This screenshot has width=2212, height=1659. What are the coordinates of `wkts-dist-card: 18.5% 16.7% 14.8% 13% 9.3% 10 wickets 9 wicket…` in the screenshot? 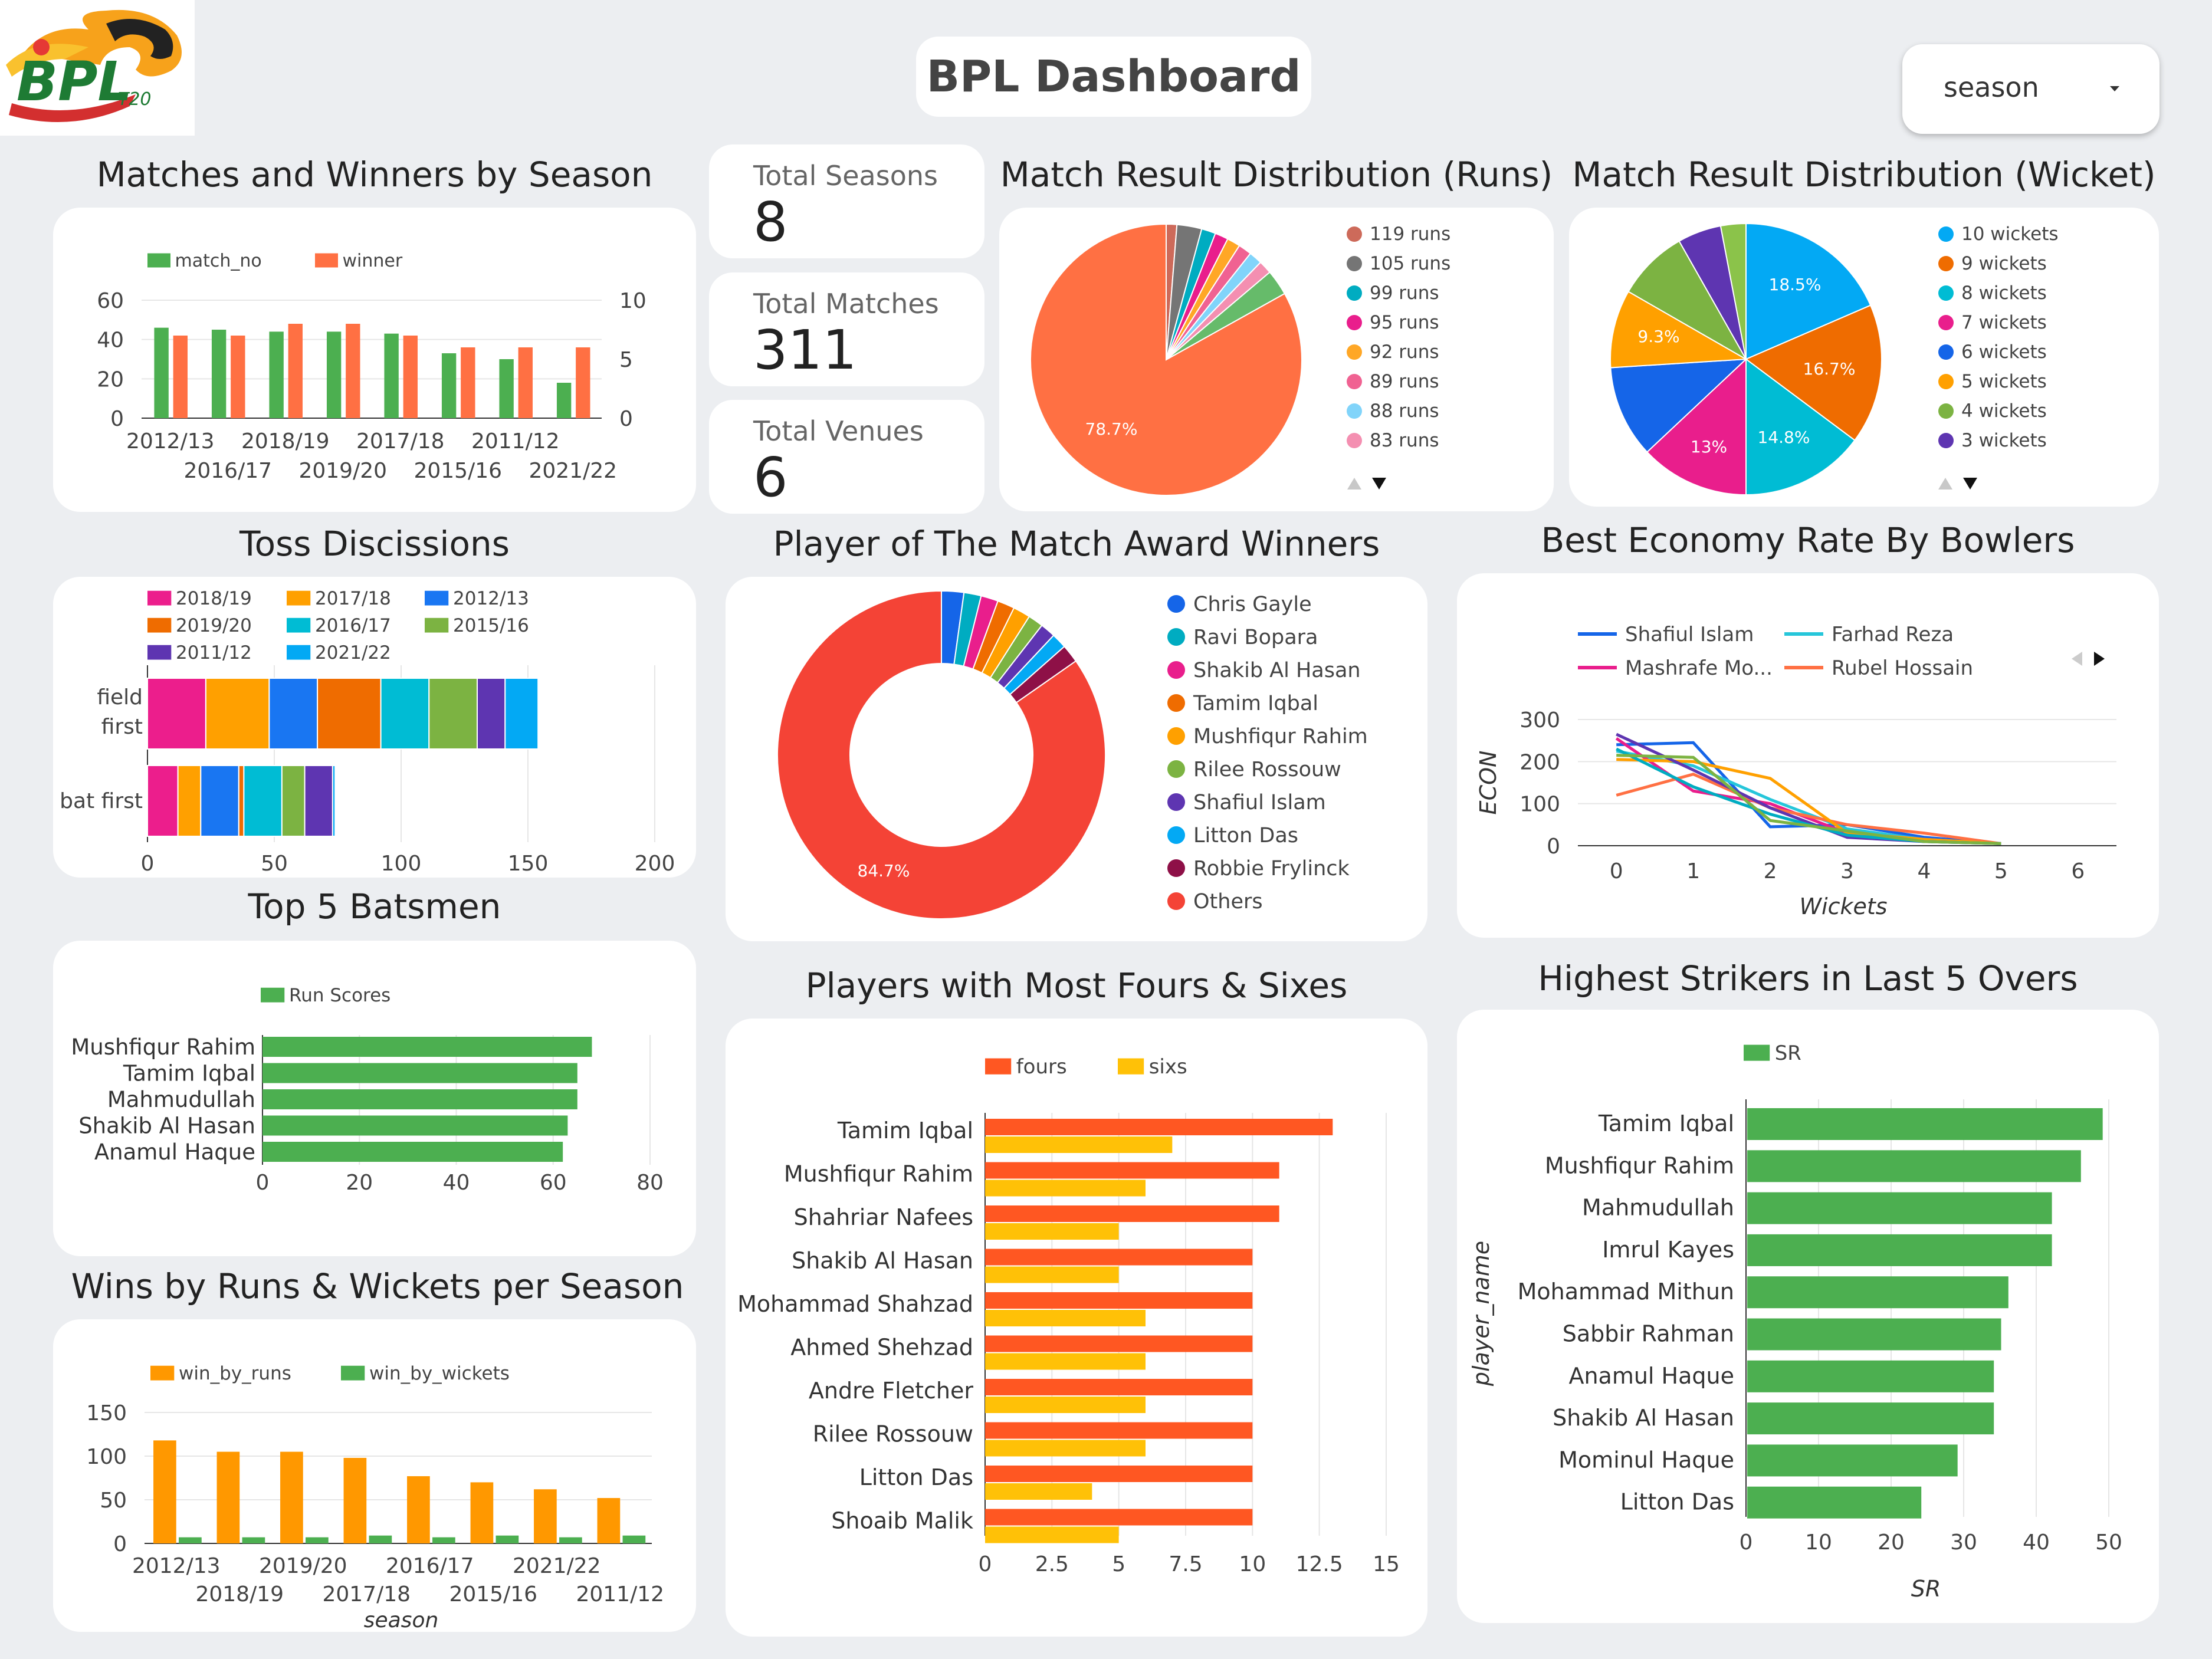 It's located at (1864, 357).